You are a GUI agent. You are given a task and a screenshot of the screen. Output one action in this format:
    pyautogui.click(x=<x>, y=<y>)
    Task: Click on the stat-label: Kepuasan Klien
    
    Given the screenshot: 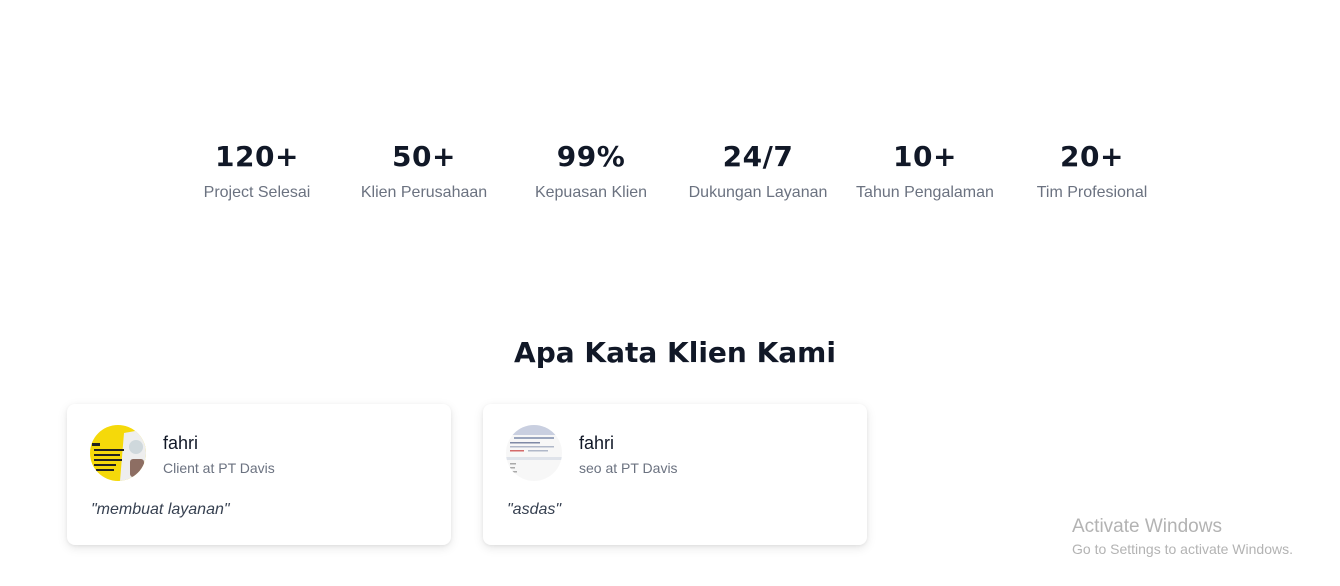 What is the action you would take?
    pyautogui.click(x=591, y=192)
    